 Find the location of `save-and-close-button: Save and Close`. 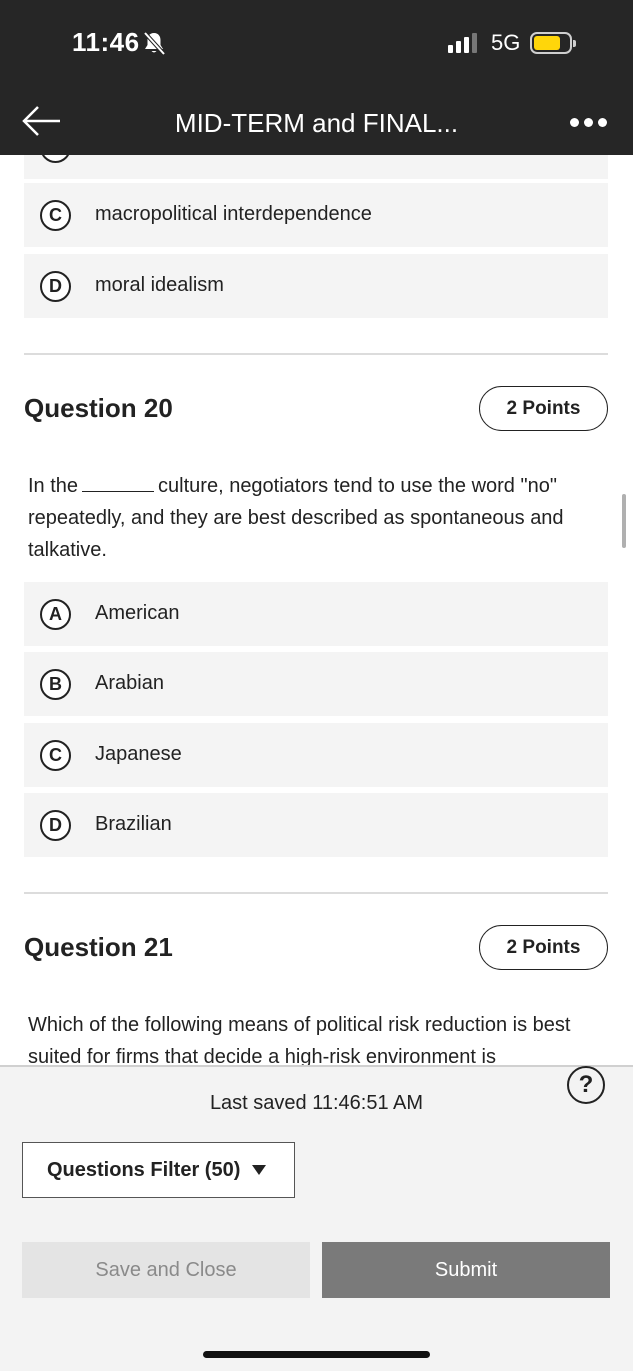

save-and-close-button: Save and Close is located at coordinates (166, 1270).